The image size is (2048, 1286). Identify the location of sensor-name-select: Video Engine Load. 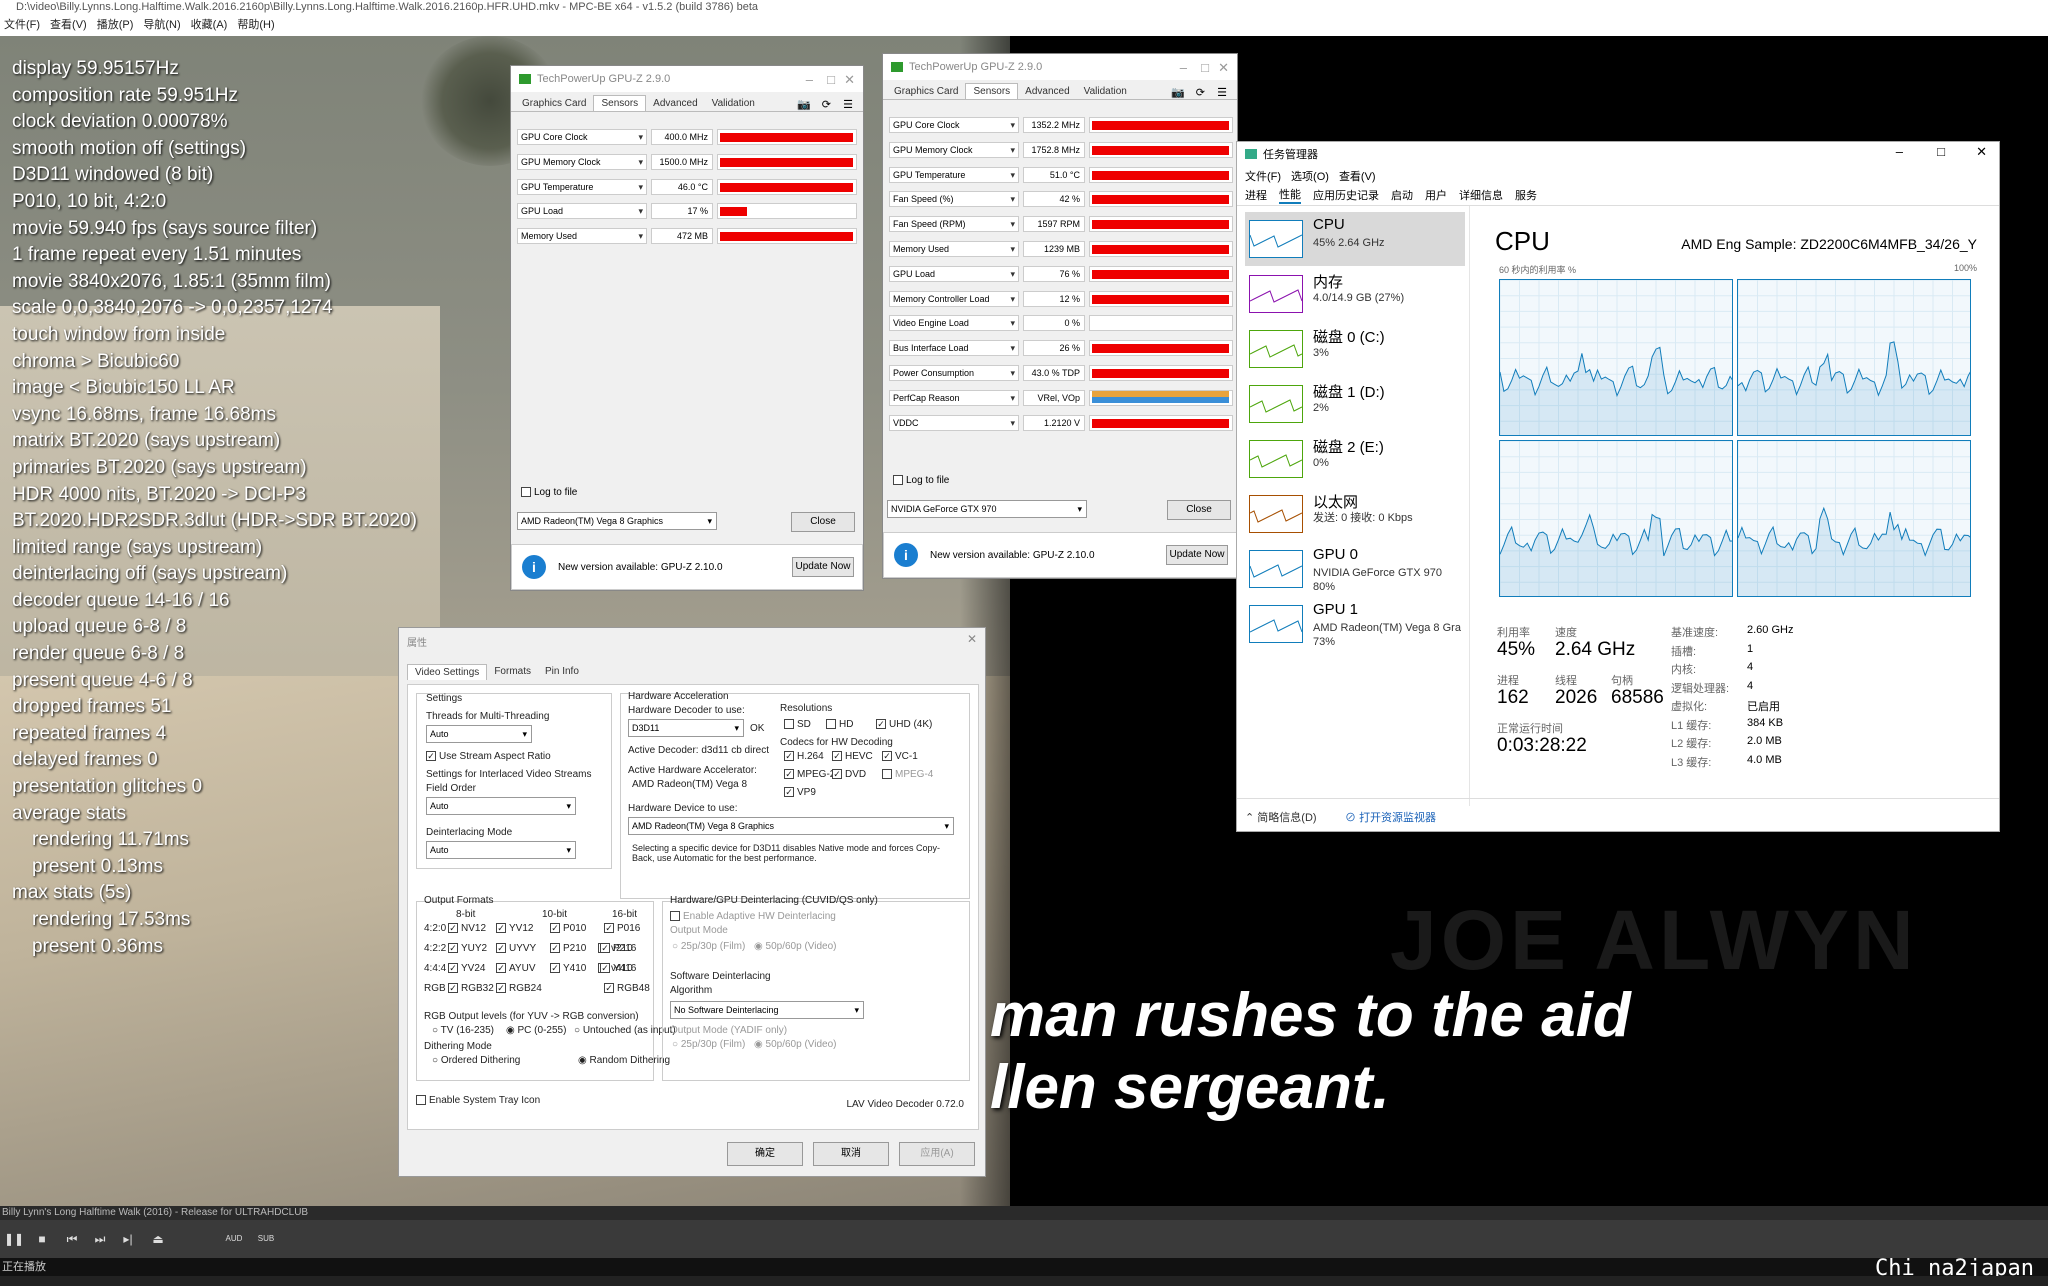
(954, 323).